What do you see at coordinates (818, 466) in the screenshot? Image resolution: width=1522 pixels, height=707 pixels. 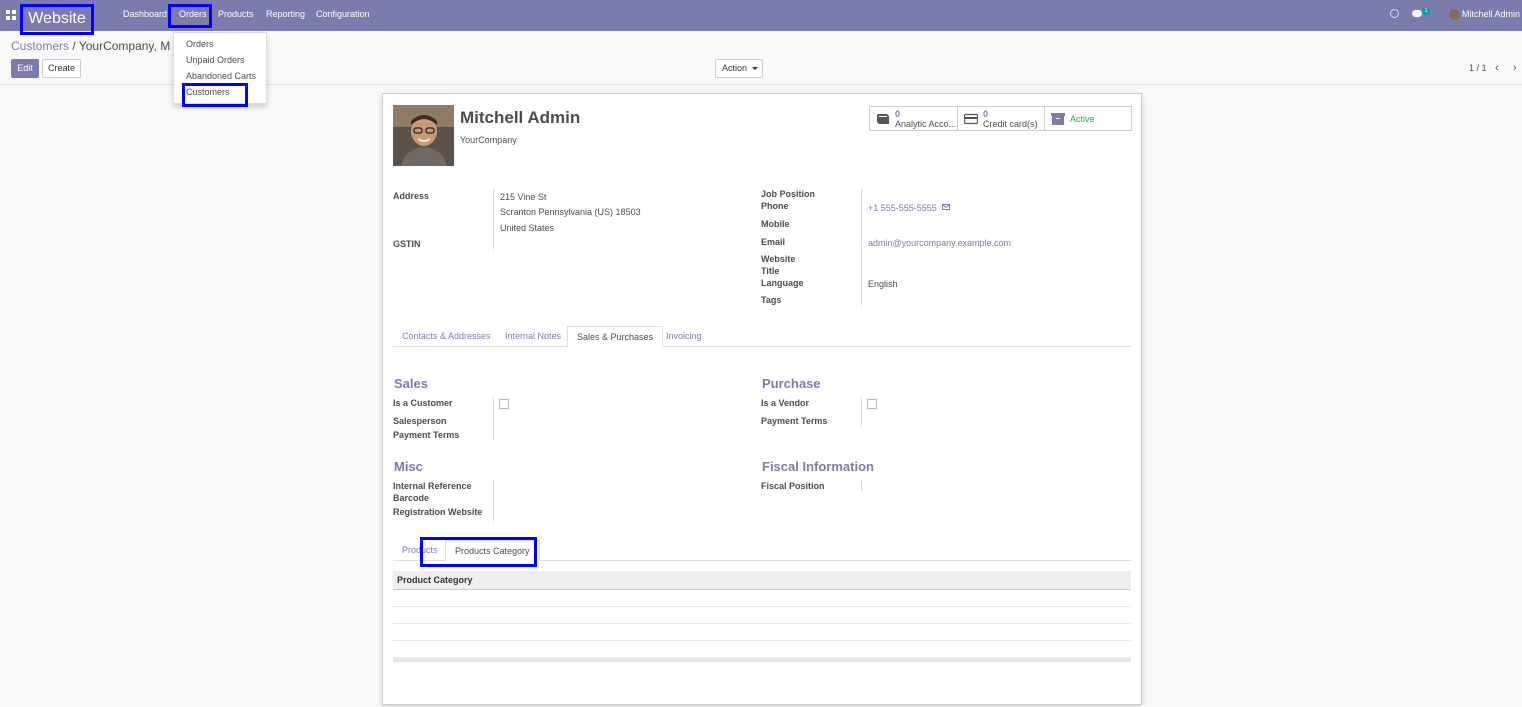 I see `fiscal-section-title: Fiscal Information` at bounding box center [818, 466].